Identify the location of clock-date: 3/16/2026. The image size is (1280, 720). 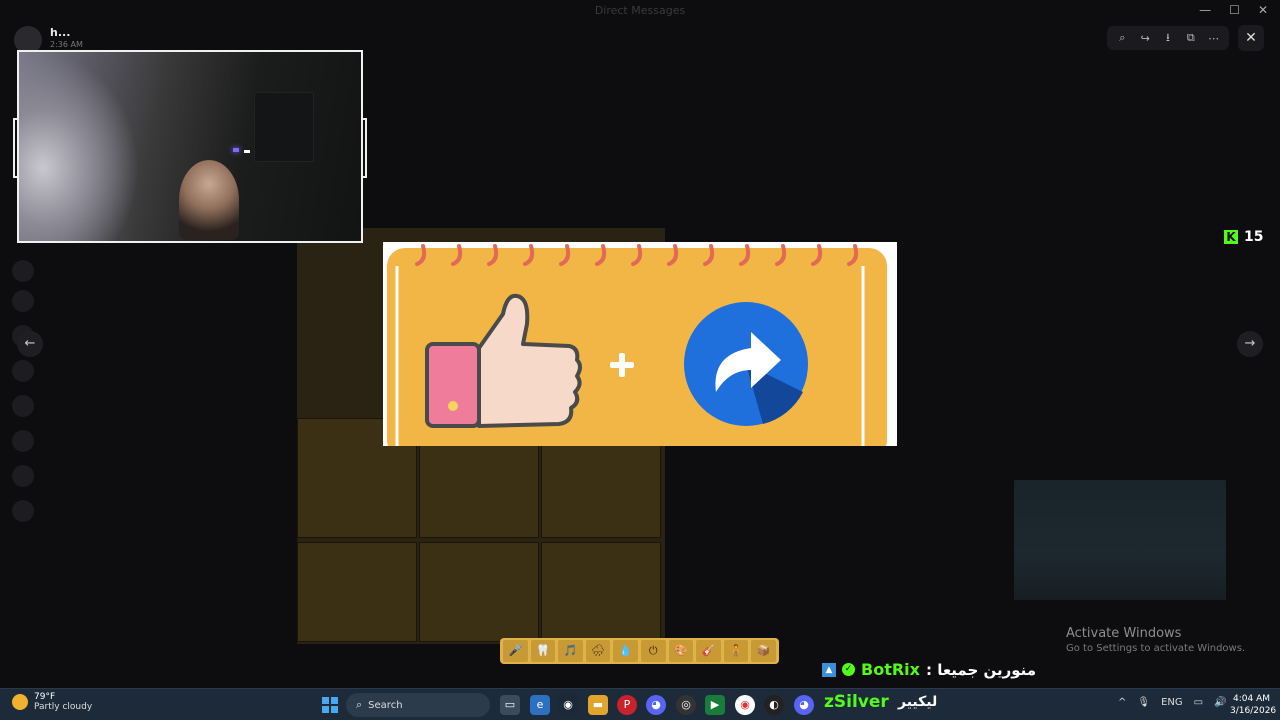
(1253, 711).